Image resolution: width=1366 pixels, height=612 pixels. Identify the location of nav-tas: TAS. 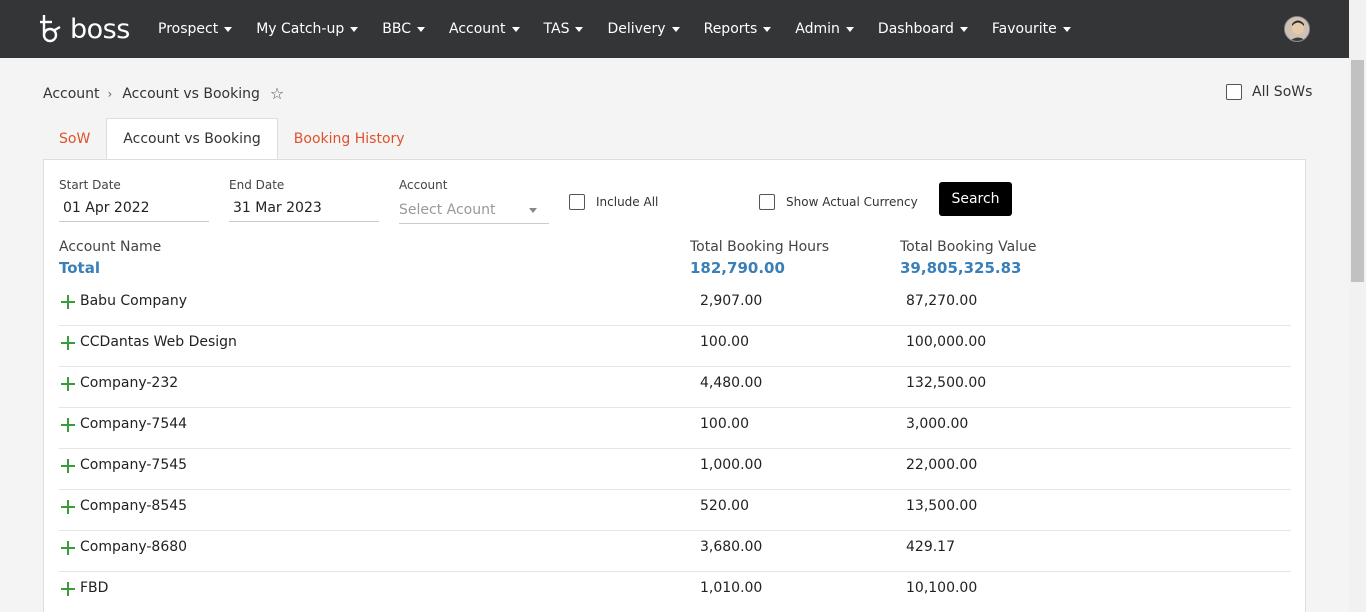
(564, 29).